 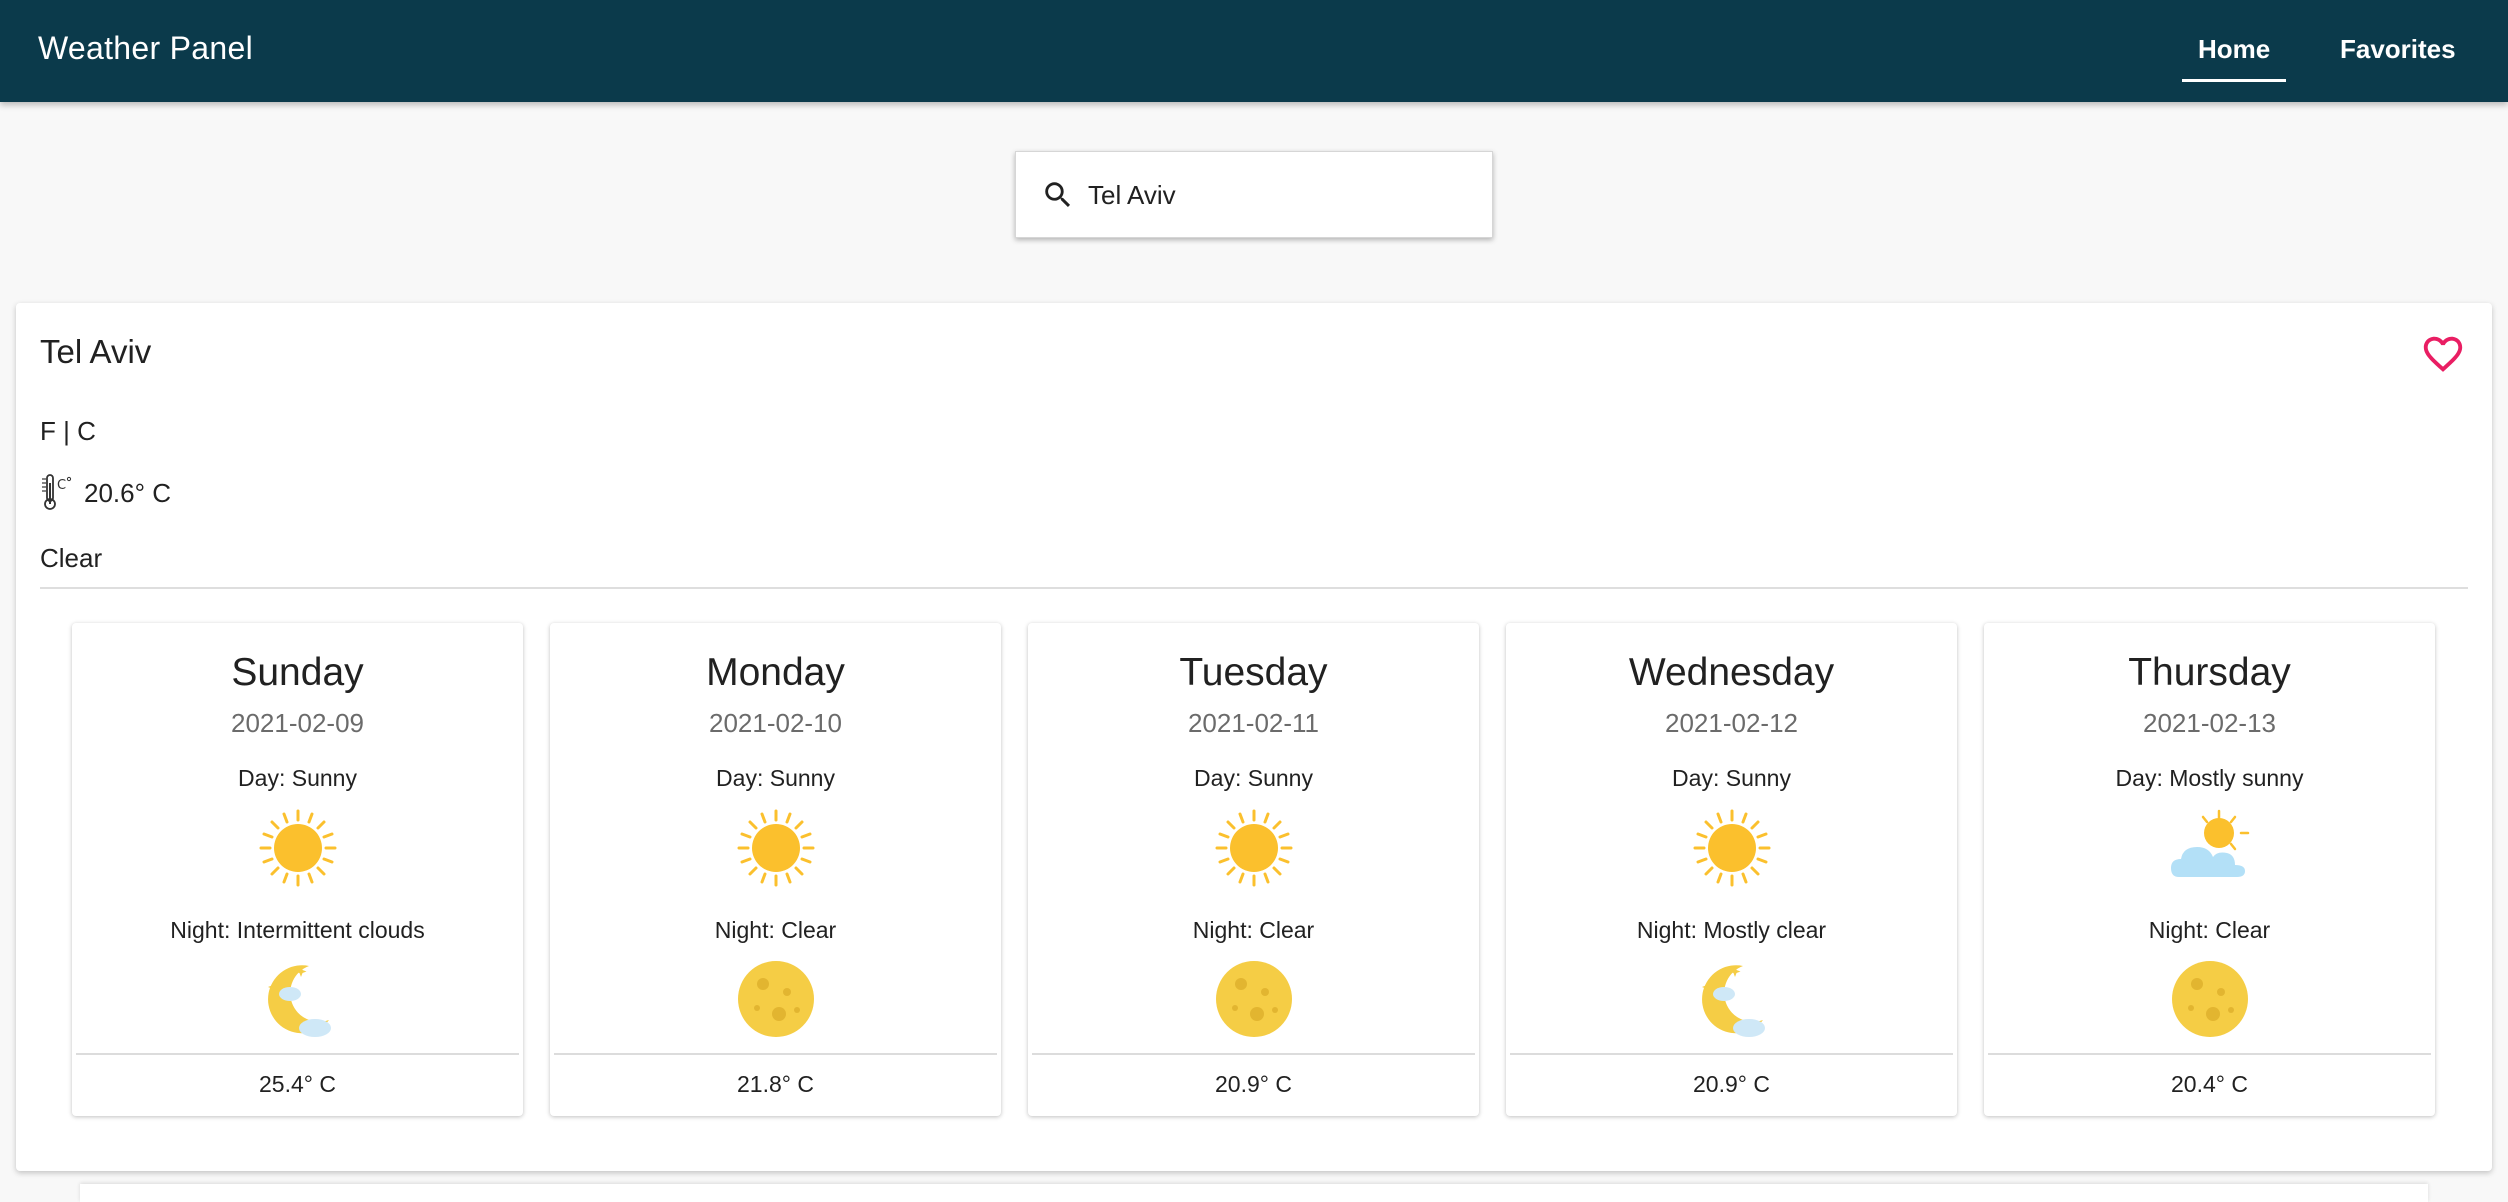 I want to click on current-temperature-row: C 20.6° C, so click(x=105, y=493).